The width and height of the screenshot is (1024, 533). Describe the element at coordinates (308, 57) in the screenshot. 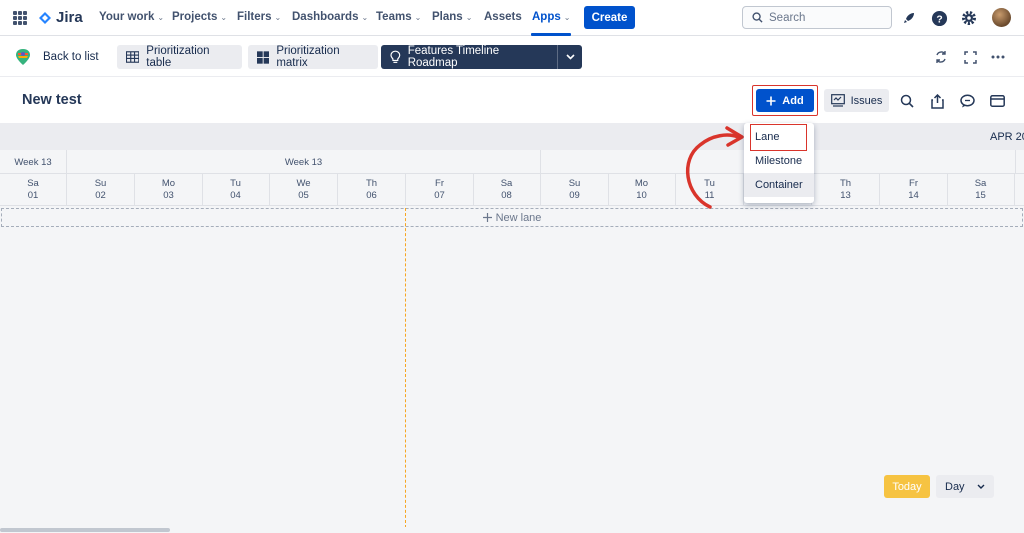

I see `tab-prioritization-matrix-label: Prioritization matrix` at that location.